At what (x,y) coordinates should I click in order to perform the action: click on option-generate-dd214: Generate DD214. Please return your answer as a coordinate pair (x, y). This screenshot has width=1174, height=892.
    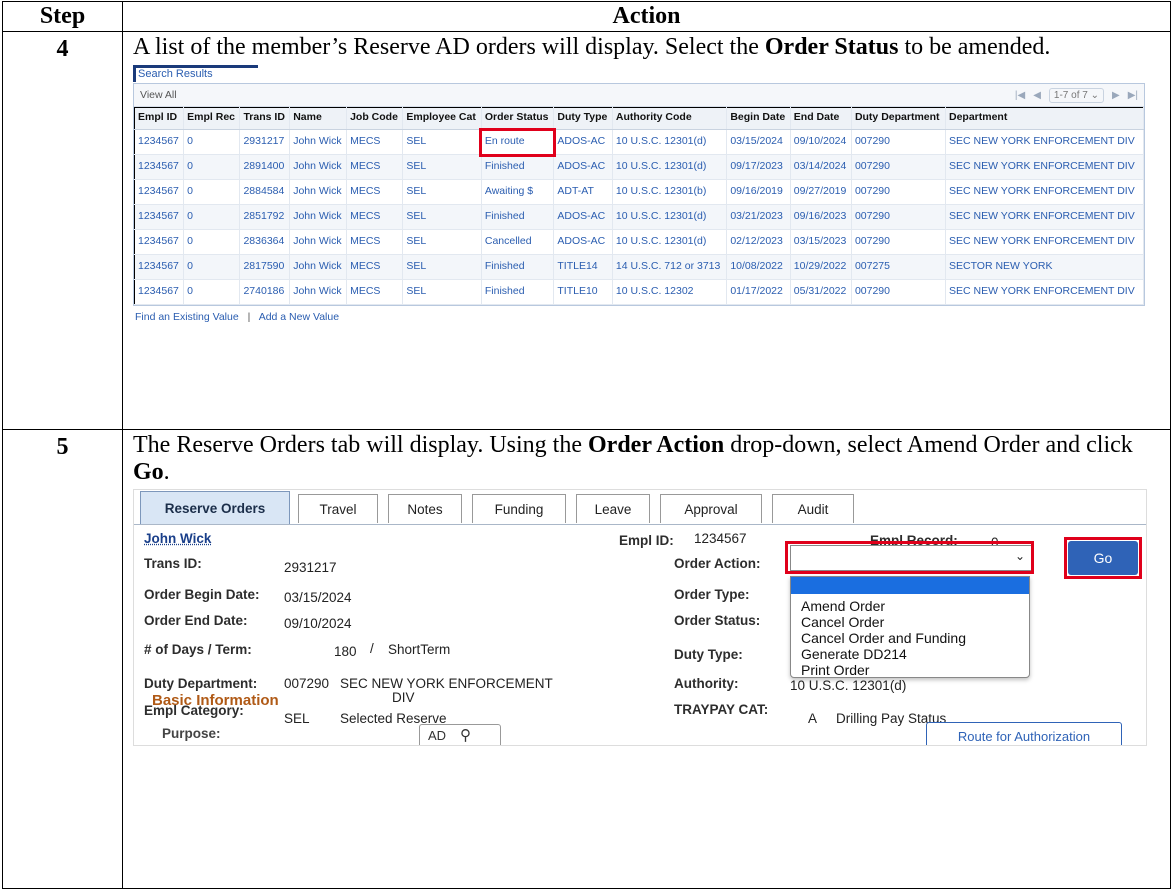
    Looking at the image, I should click on (910, 654).